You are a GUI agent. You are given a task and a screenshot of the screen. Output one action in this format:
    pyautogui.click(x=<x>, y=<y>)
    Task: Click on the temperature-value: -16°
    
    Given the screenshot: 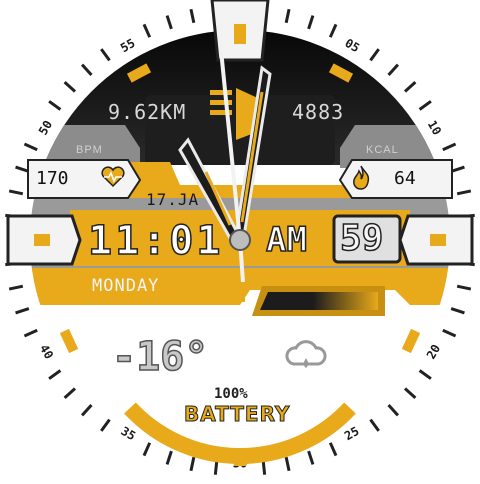 What is the action you would take?
    pyautogui.click(x=160, y=357)
    